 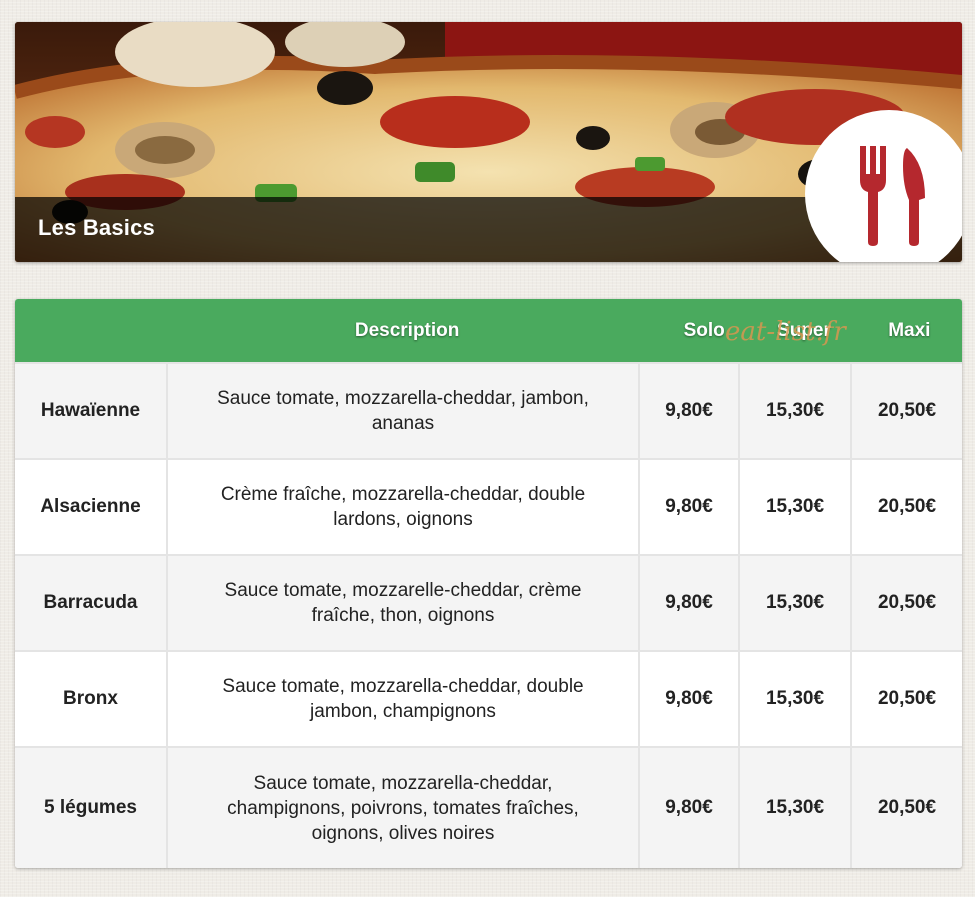 What do you see at coordinates (90, 698) in the screenshot?
I see `pizza-name: Bronx` at bounding box center [90, 698].